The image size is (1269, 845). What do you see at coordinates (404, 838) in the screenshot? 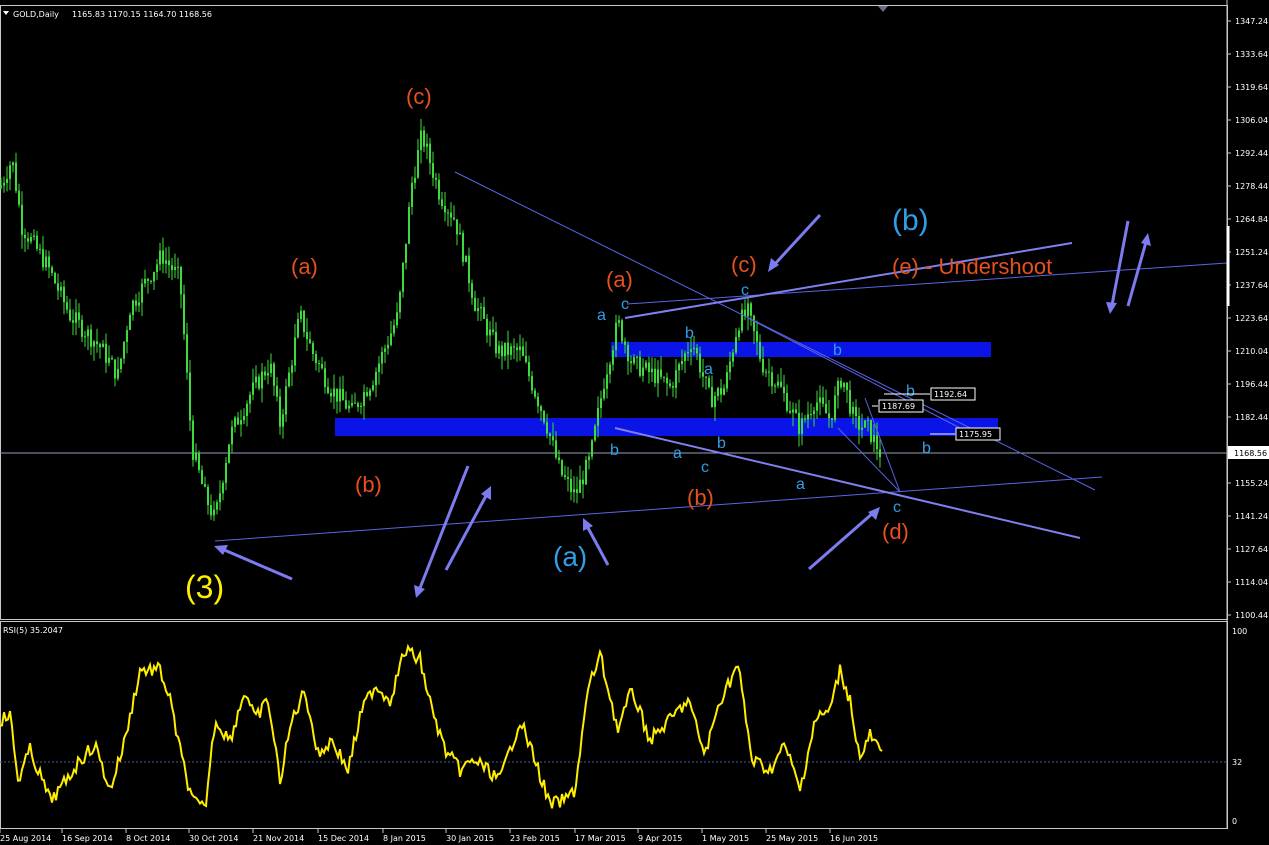
I see `date-tick-label: 8 Jan 2015` at bounding box center [404, 838].